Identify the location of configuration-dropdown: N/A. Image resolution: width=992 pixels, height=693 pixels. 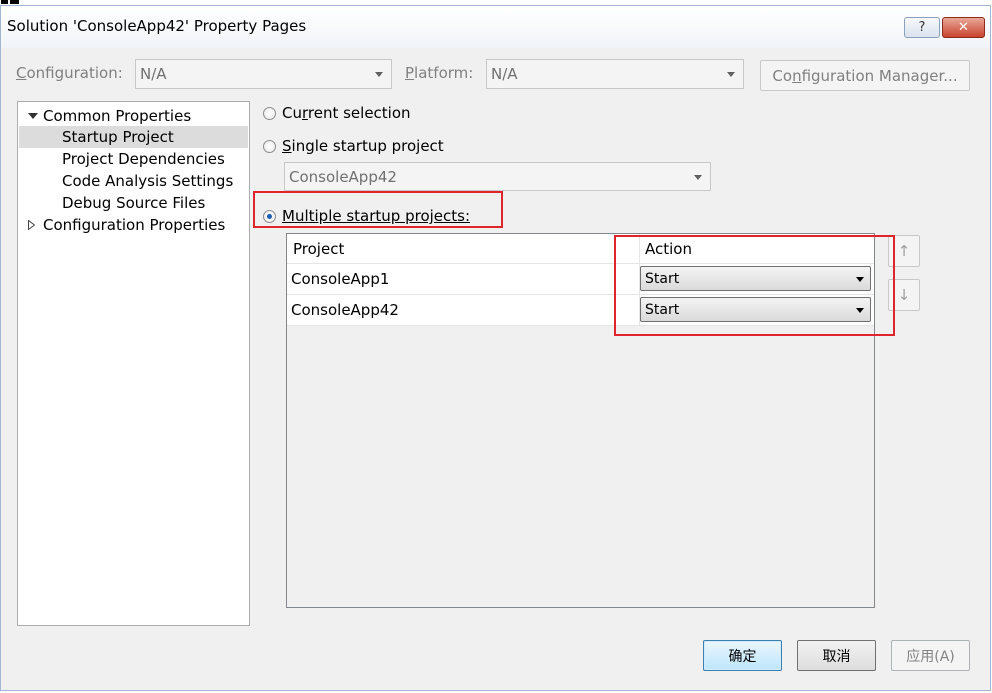
(263, 74).